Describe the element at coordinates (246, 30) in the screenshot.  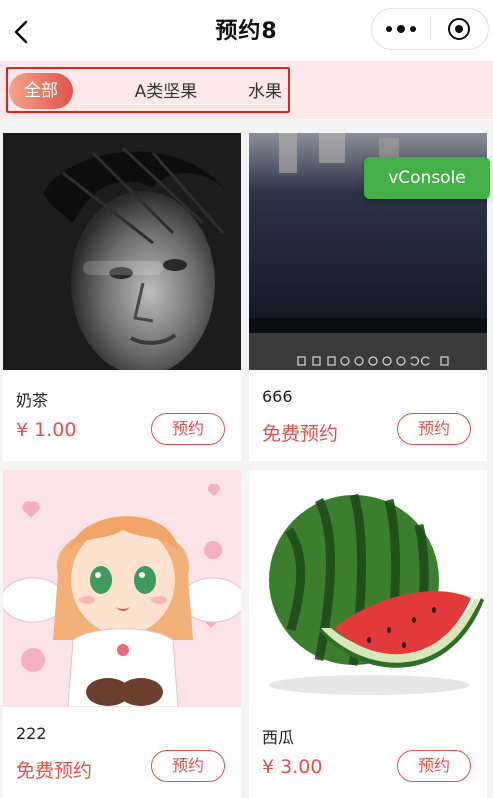
I see `navigation-bar: 预约8` at that location.